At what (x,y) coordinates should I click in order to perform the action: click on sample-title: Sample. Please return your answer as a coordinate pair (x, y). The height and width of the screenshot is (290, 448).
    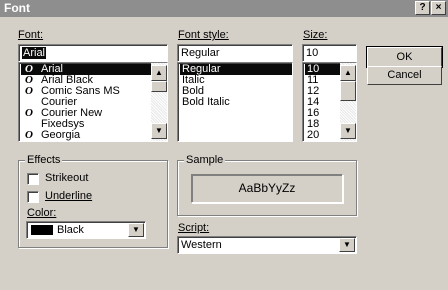
    Looking at the image, I should click on (205, 160).